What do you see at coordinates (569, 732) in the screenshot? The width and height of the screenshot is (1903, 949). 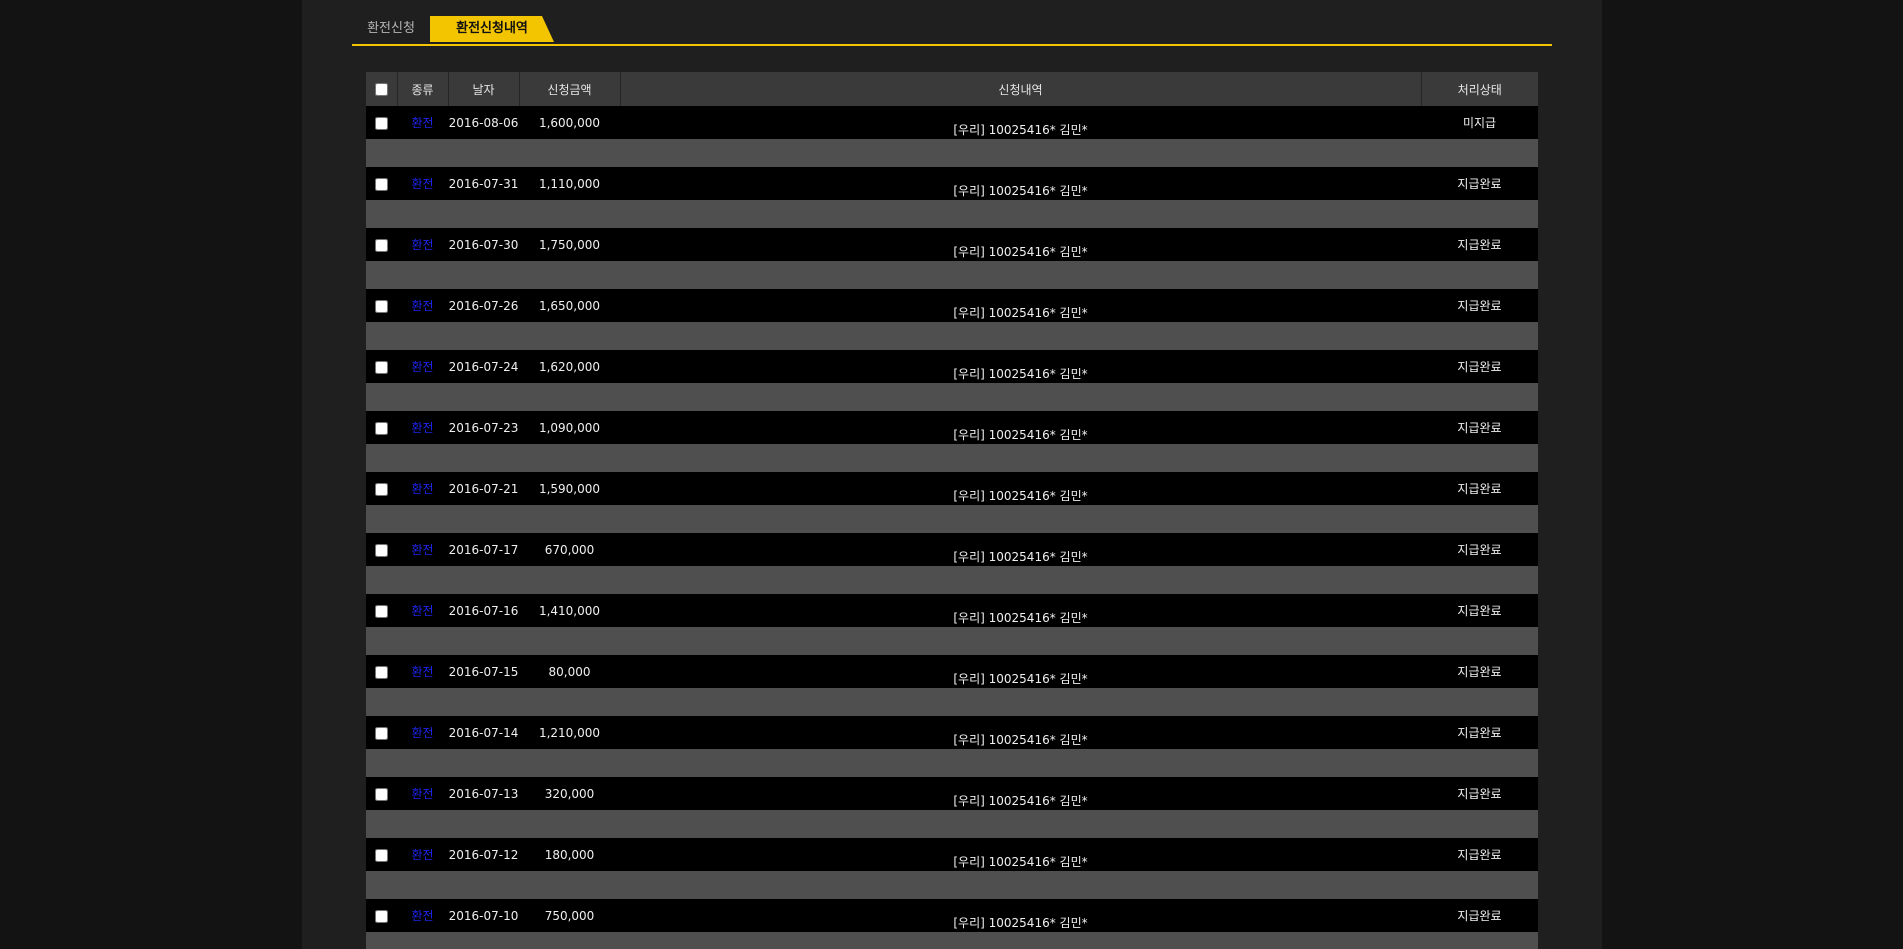 I see `row-amount: 1,210,000` at bounding box center [569, 732].